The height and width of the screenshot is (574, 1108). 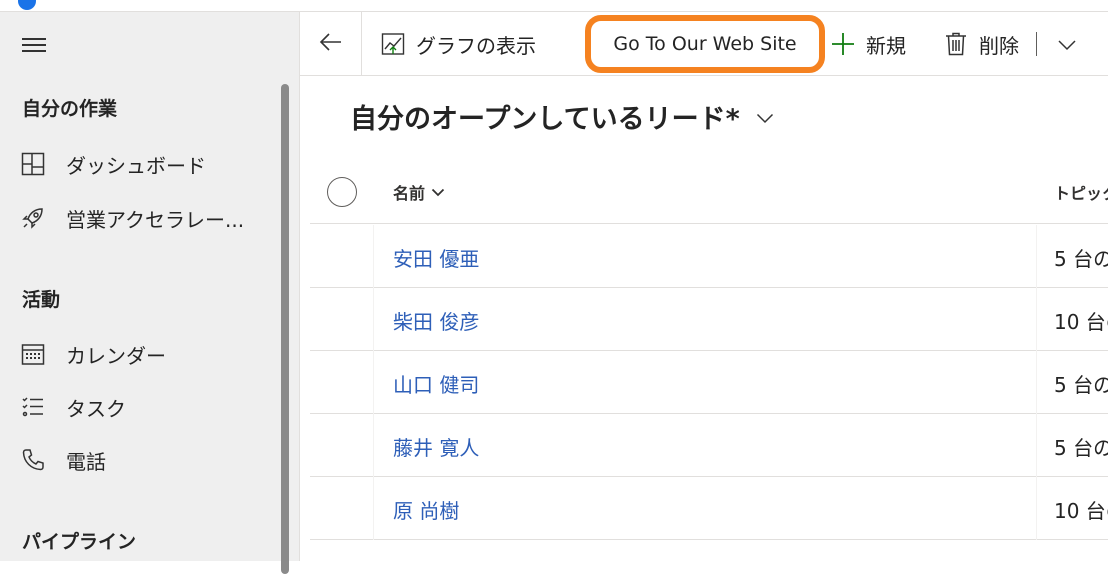 I want to click on new-button: 新規, so click(x=868, y=44).